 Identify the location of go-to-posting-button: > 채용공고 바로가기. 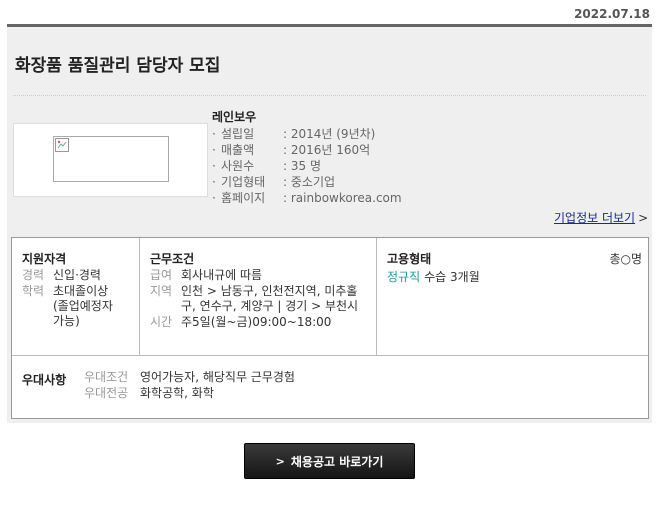
(329, 461).